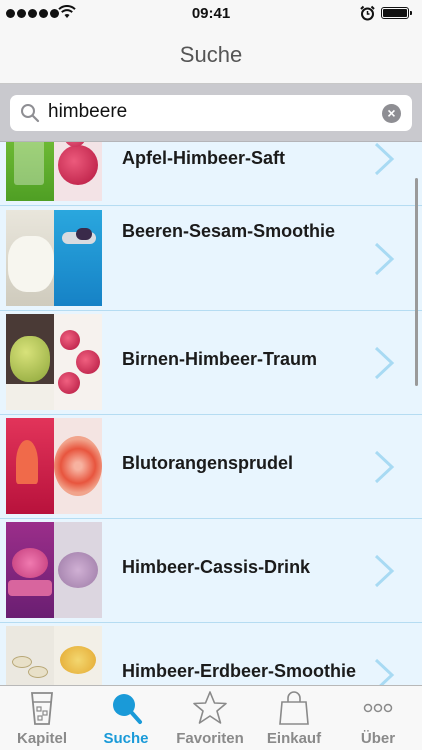 This screenshot has width=422, height=750. What do you see at coordinates (30, 113) in the screenshot?
I see `magnifier-icon` at bounding box center [30, 113].